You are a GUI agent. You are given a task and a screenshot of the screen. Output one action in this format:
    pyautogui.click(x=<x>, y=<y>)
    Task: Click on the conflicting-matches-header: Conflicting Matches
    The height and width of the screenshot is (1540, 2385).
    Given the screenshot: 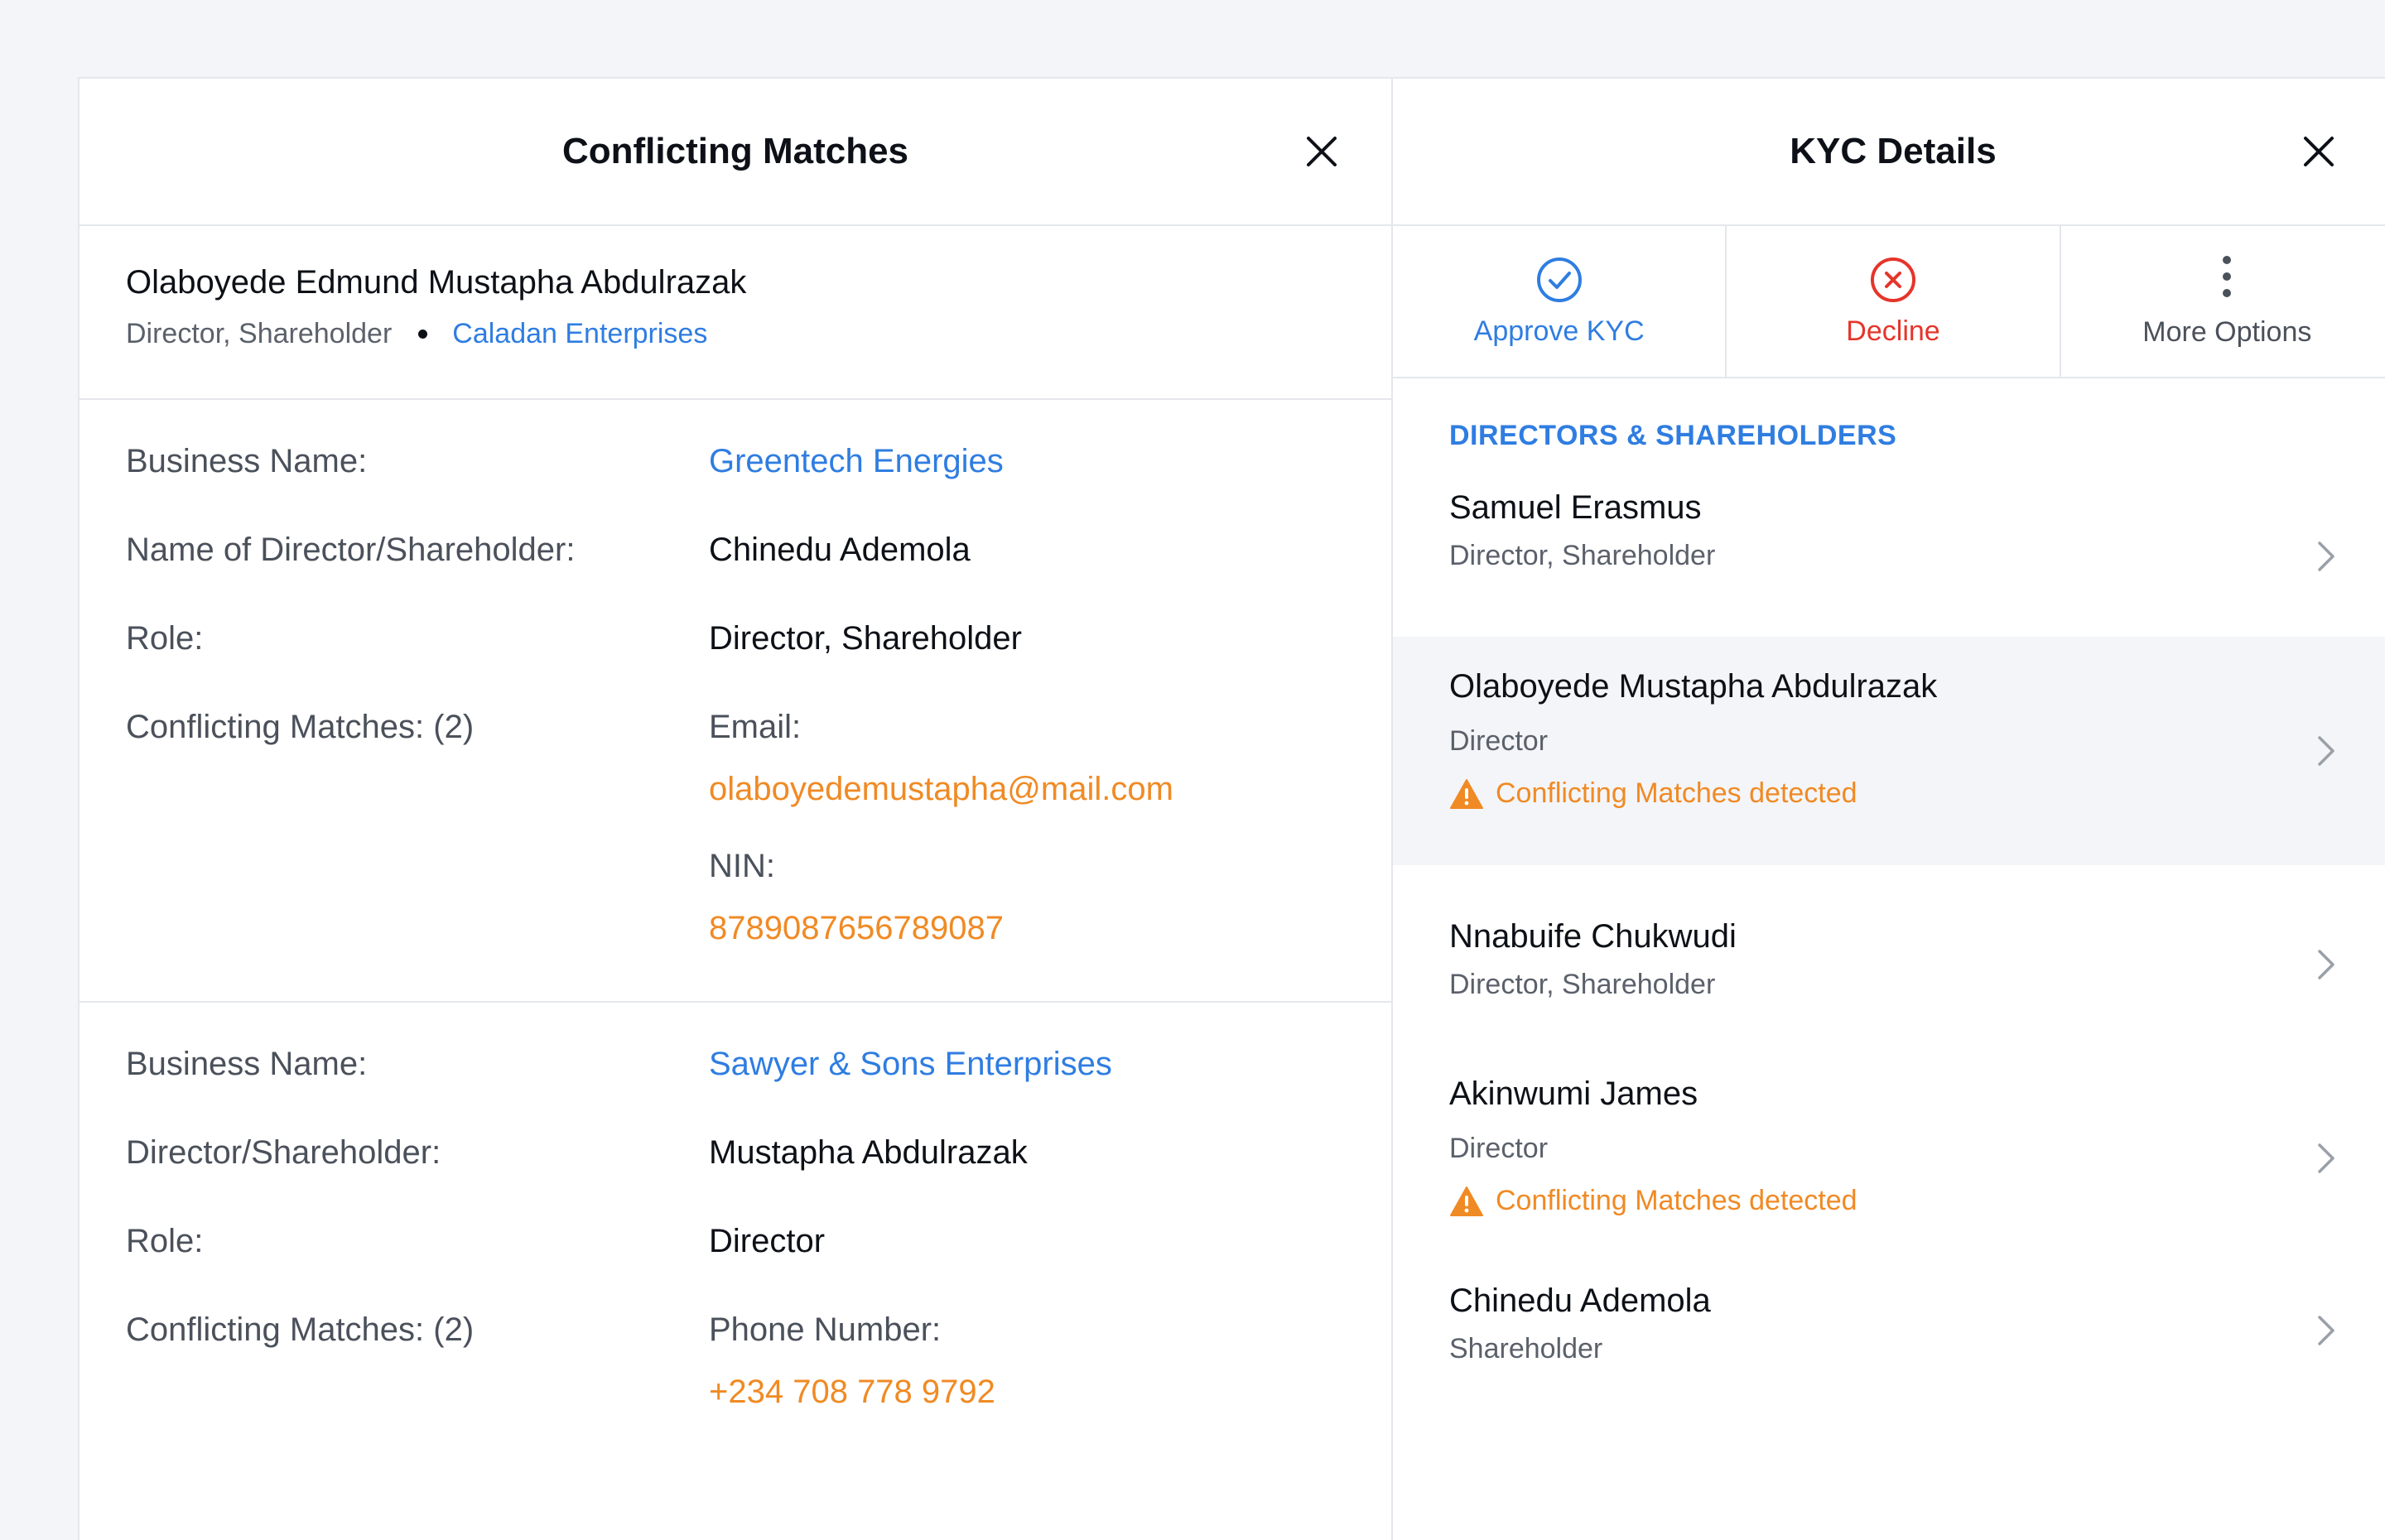 What is the action you would take?
    pyautogui.click(x=735, y=153)
    